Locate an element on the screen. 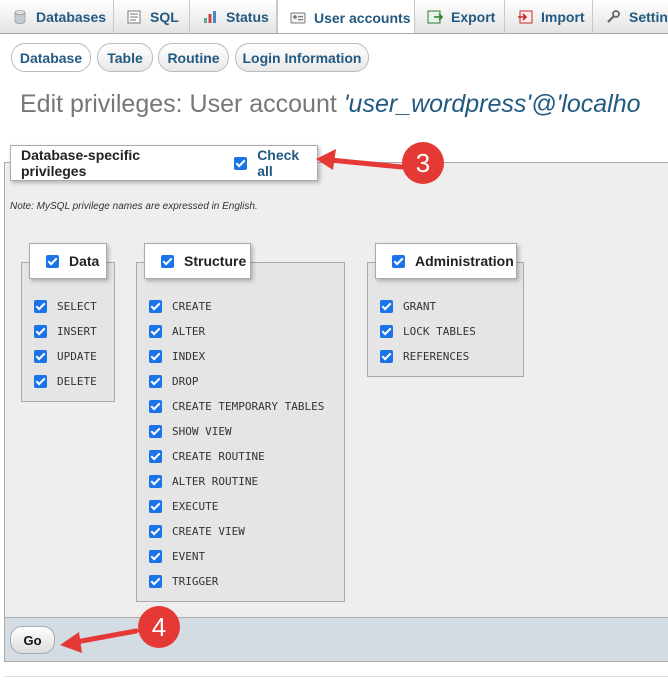 The width and height of the screenshot is (668, 694). annotation-arrow-go is located at coordinates (99, 640).